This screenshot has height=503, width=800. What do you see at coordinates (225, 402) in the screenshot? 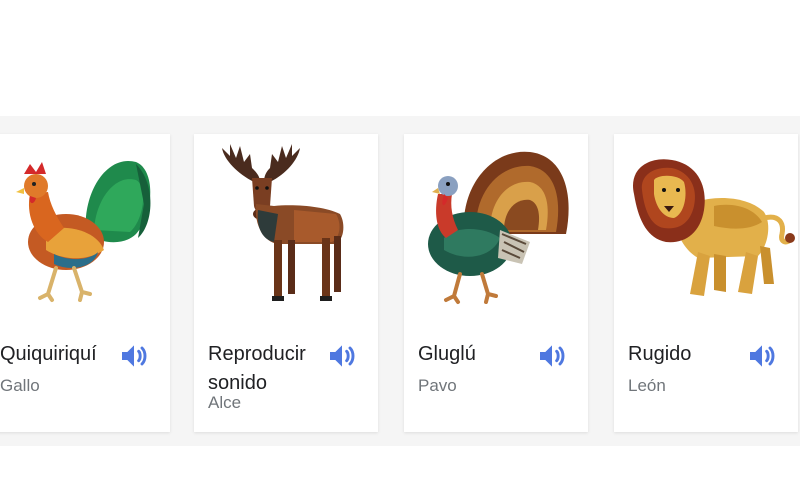
I see `animal-name: Alce` at bounding box center [225, 402].